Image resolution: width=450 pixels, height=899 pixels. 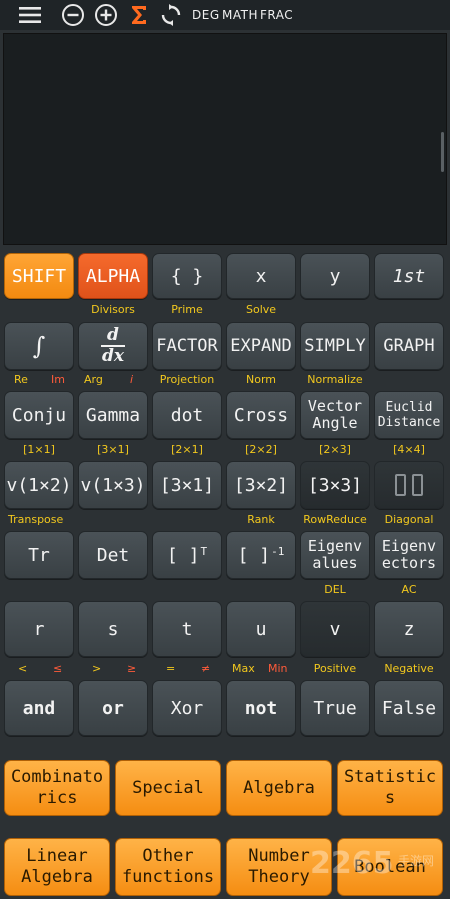 What do you see at coordinates (187, 346) in the screenshot?
I see `factor-button: FACTOR` at bounding box center [187, 346].